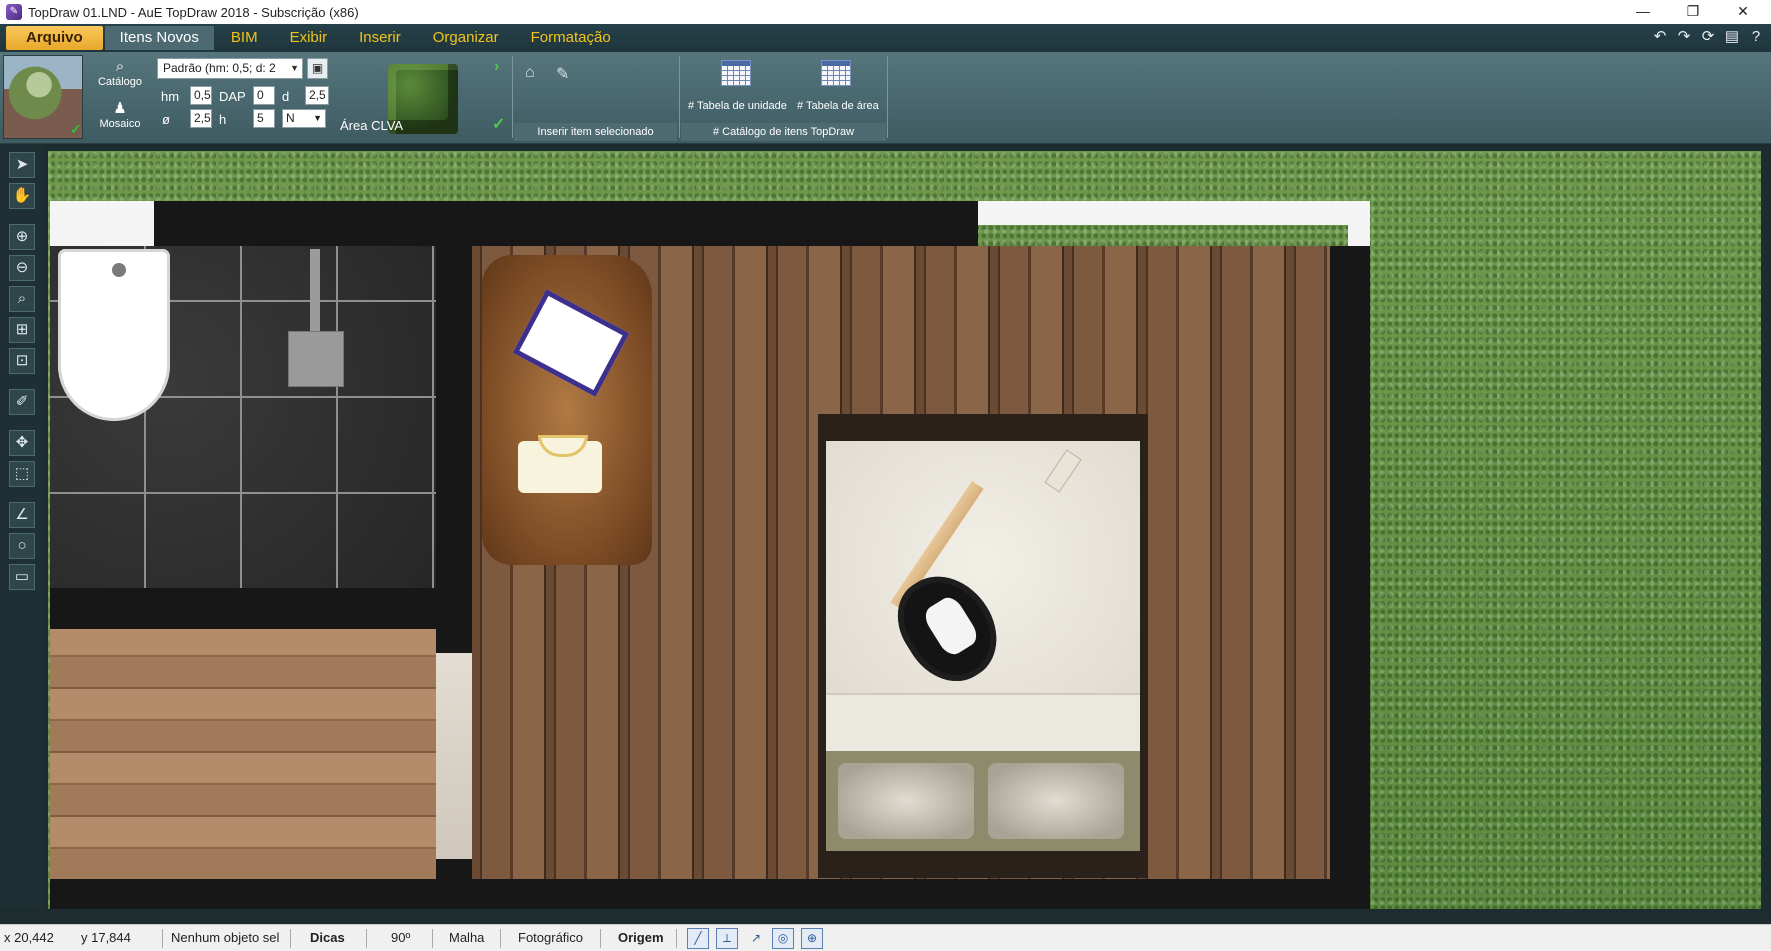 This screenshot has width=1771, height=951. Describe the element at coordinates (496, 67) in the screenshot. I see `chevron-right-icon: ›` at that location.